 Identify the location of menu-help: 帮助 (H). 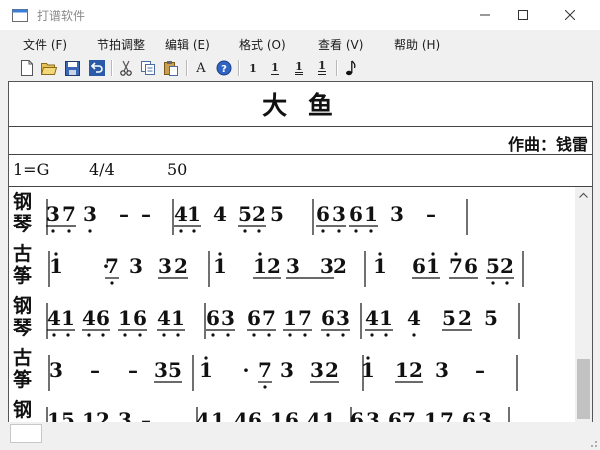
(417, 44).